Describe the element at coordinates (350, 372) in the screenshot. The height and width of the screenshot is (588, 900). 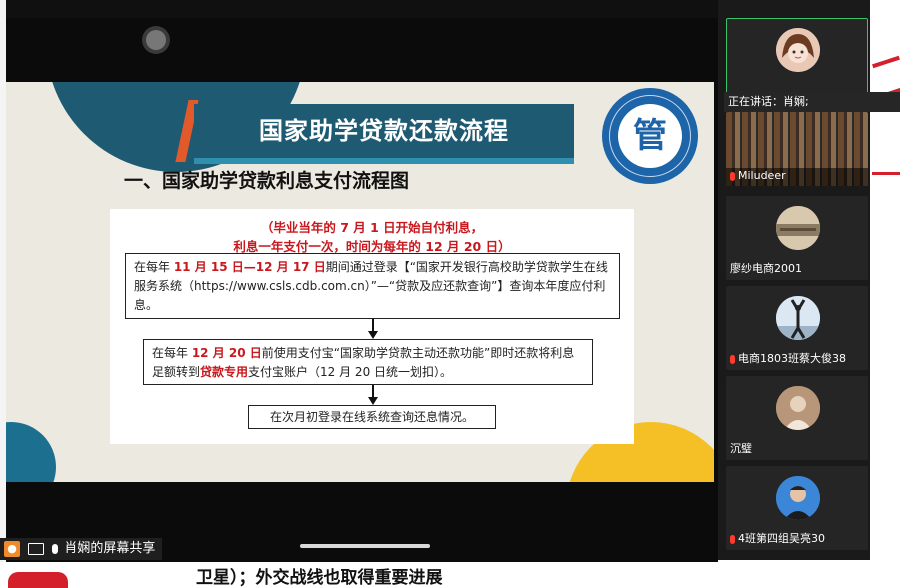
I see `step2-post: 支付宝账户（12 月 20 日统一划扣）。` at that location.